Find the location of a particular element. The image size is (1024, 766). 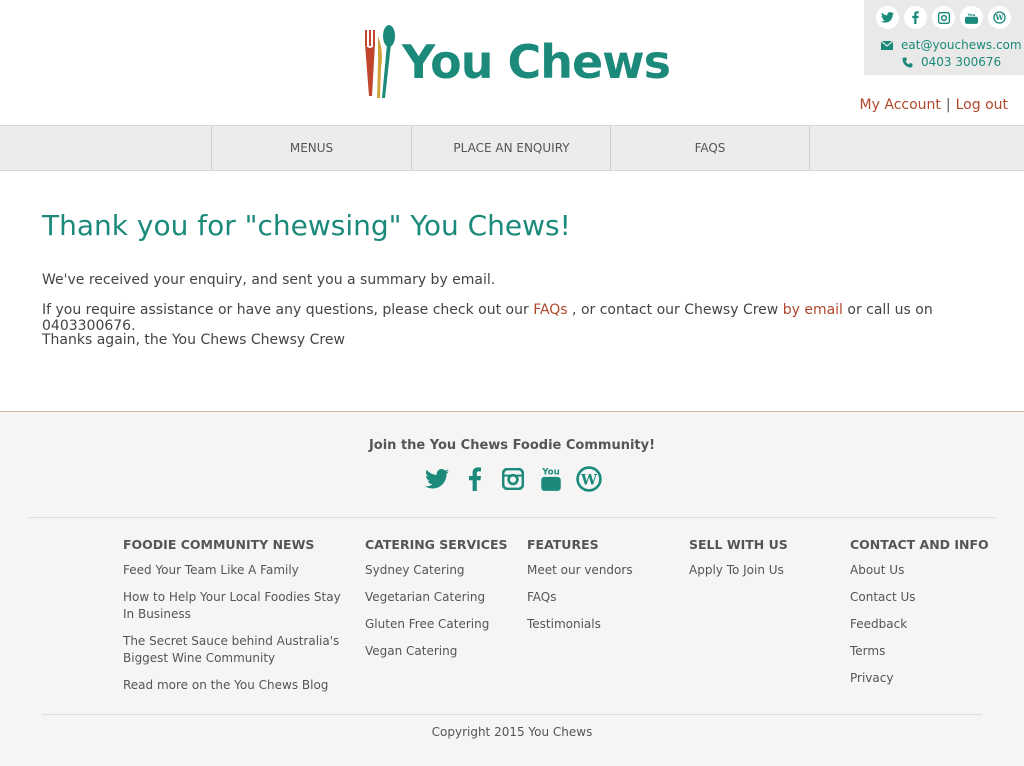

footer-link: Feed Your Team Like A Family is located at coordinates (233, 570).